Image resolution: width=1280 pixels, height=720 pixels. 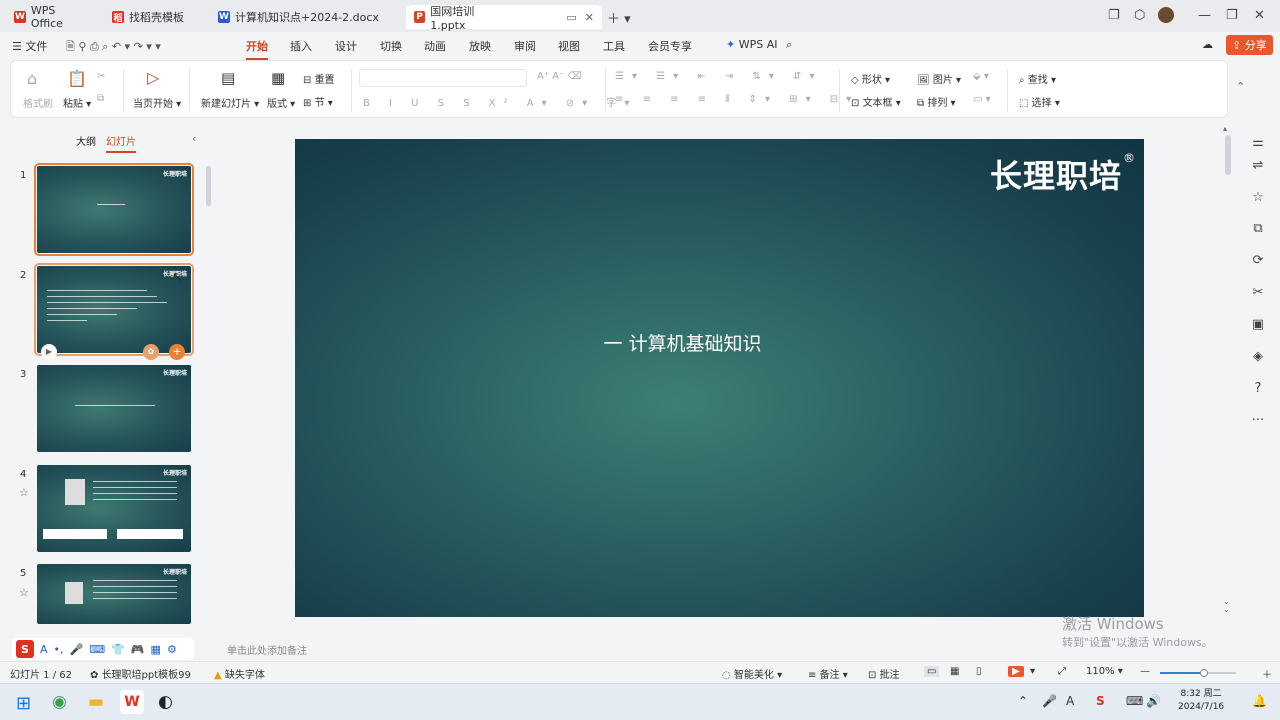 I want to click on paragraph-align-buttons: ≡ ≡ ≡ ≡ ⫴ ⇕▾ ⊞▾ ⊟▾, so click(x=737, y=99).